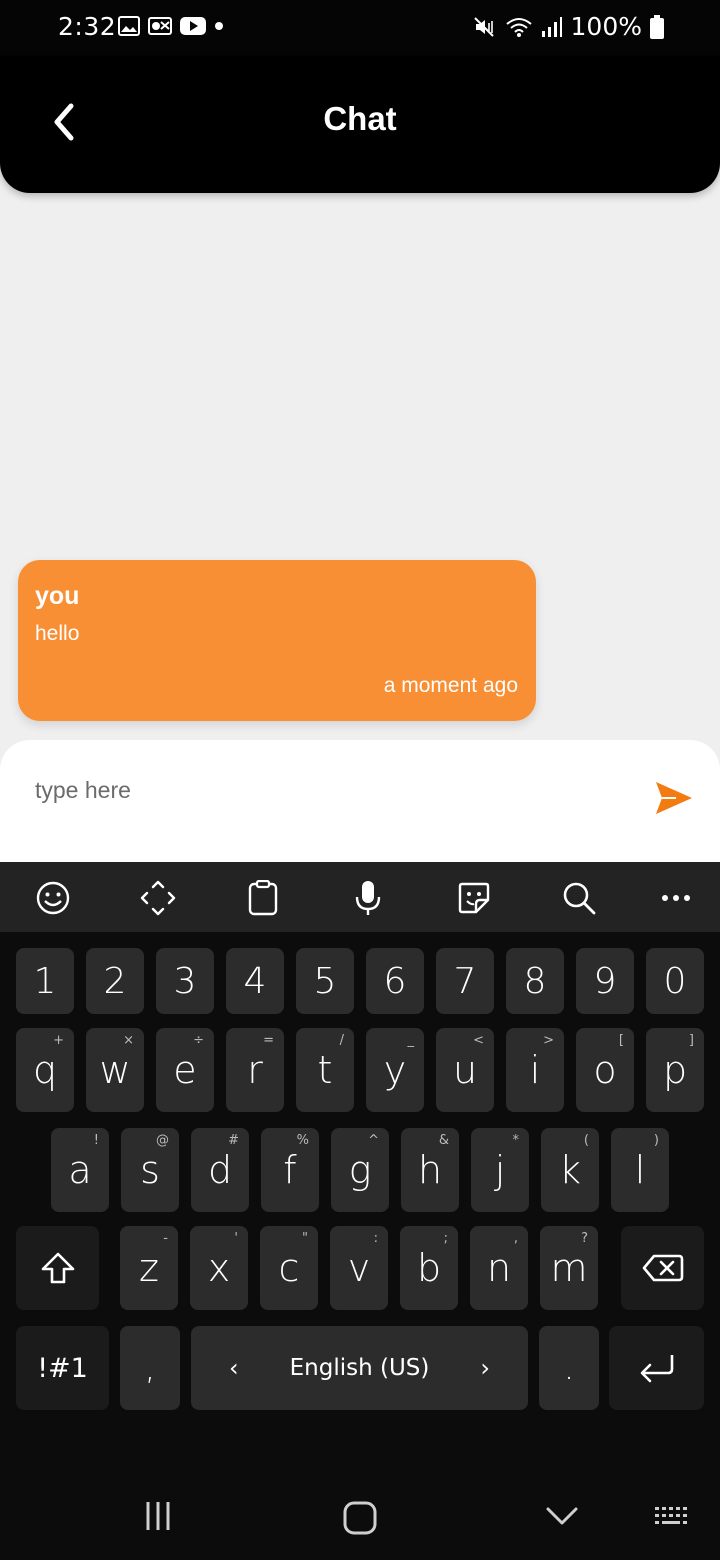  I want to click on key-6: 6, so click(395, 981).